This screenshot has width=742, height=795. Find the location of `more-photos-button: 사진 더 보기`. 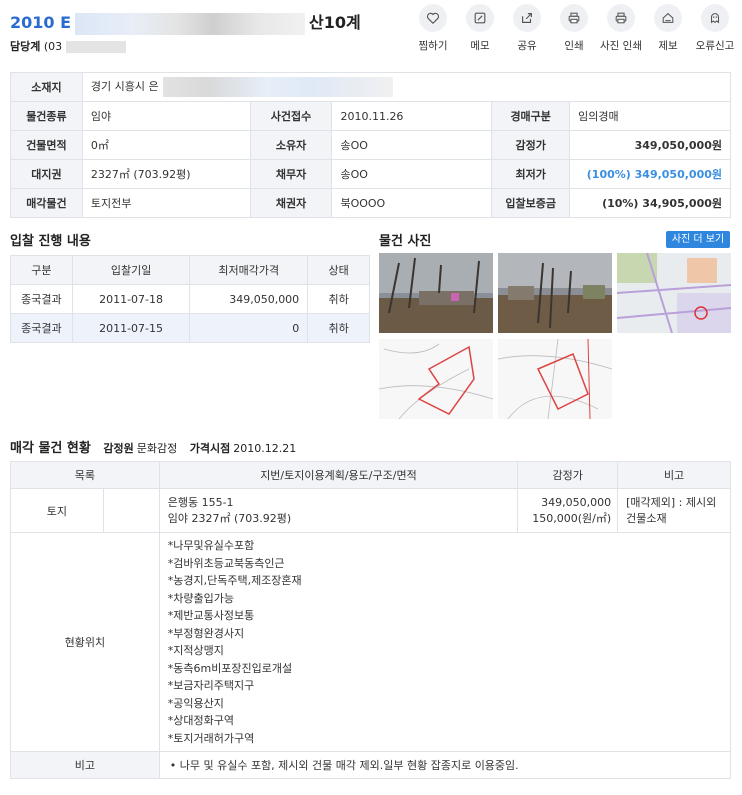

more-photos-button: 사진 더 보기 is located at coordinates (698, 239).